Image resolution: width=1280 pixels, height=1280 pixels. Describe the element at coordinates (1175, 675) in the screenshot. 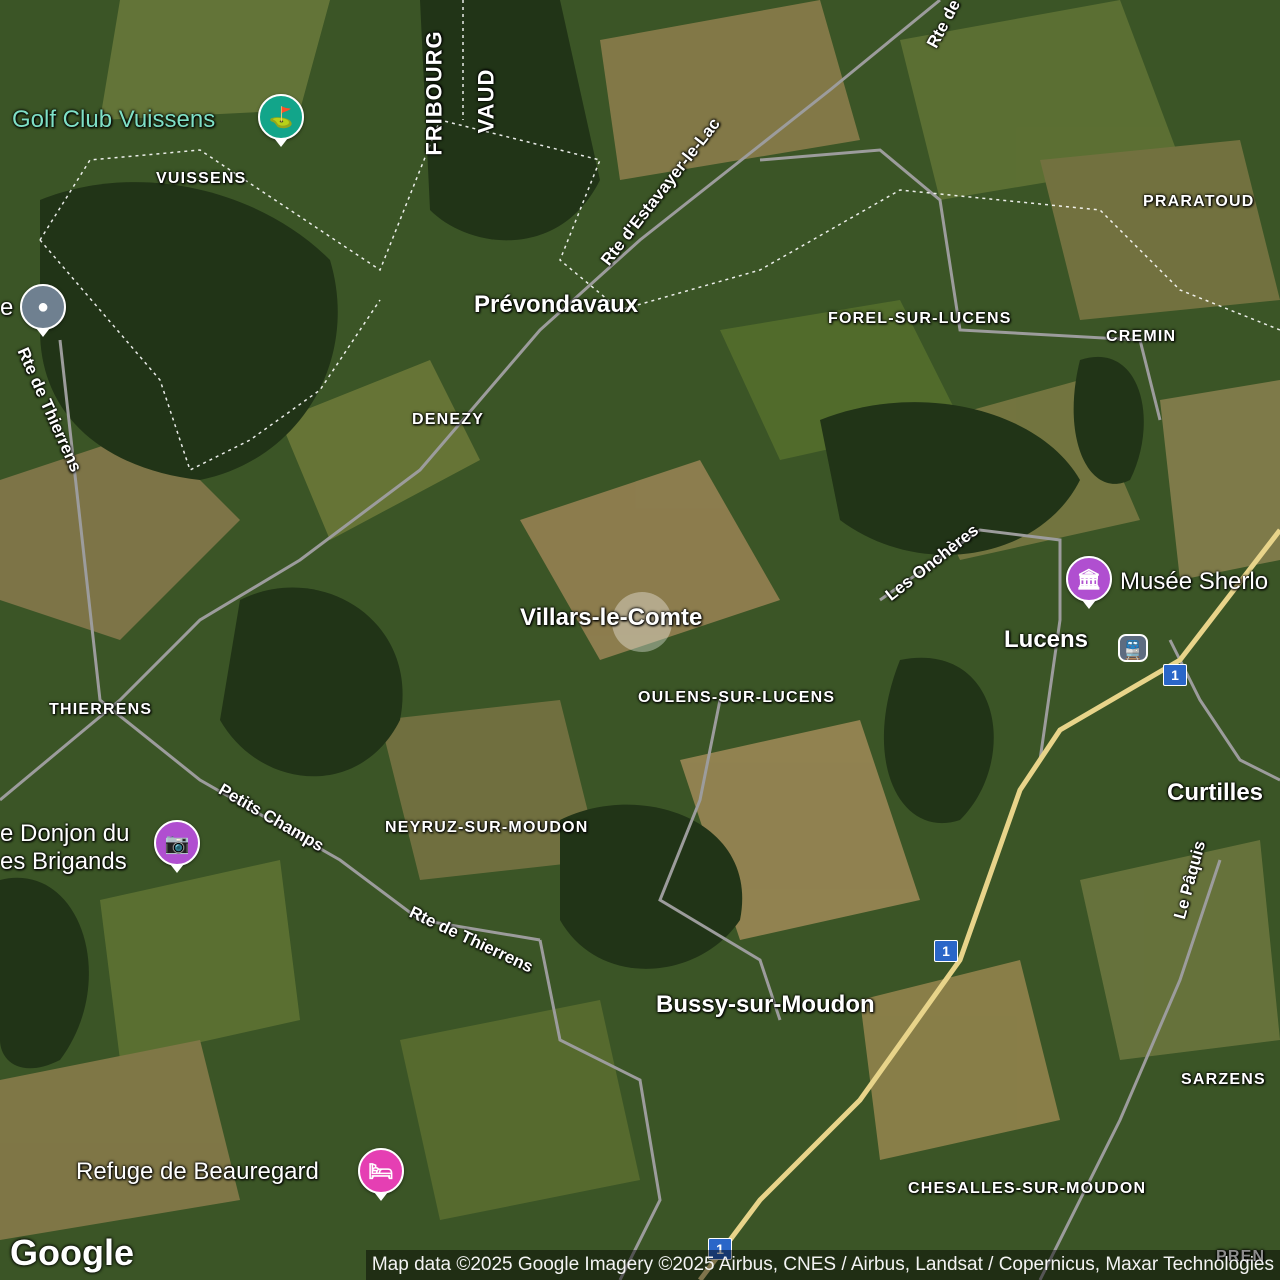

I see `highway-shield-1-north: 1` at that location.